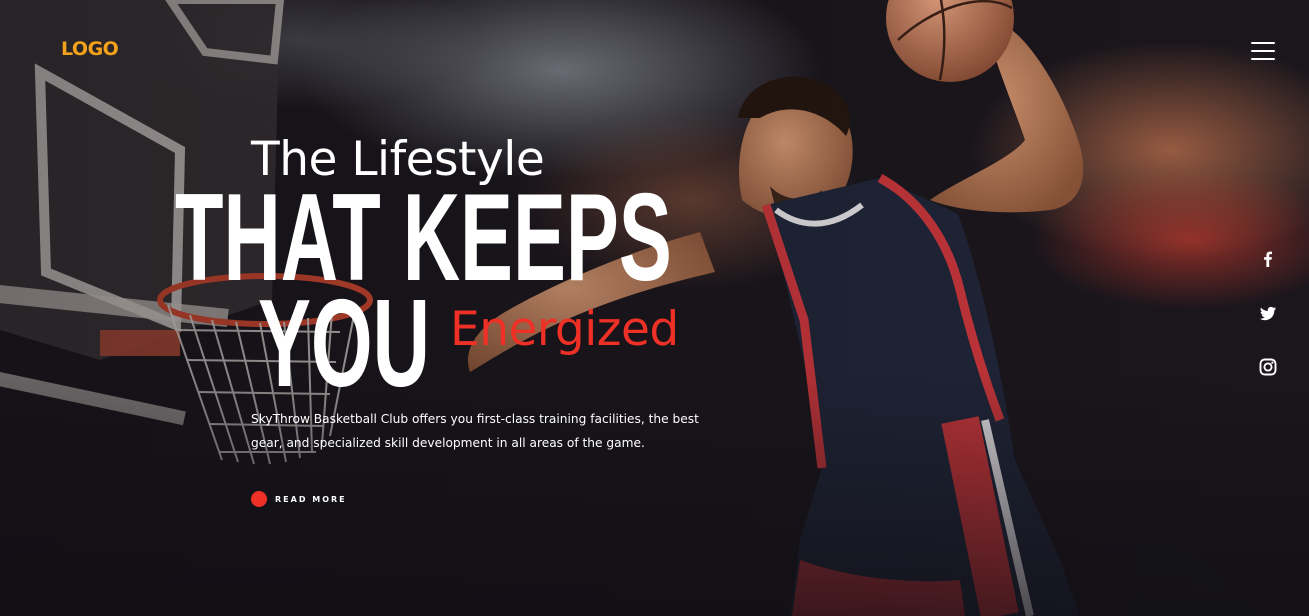  Describe the element at coordinates (564, 329) in the screenshot. I see `hero-accent-word: Energized` at that location.